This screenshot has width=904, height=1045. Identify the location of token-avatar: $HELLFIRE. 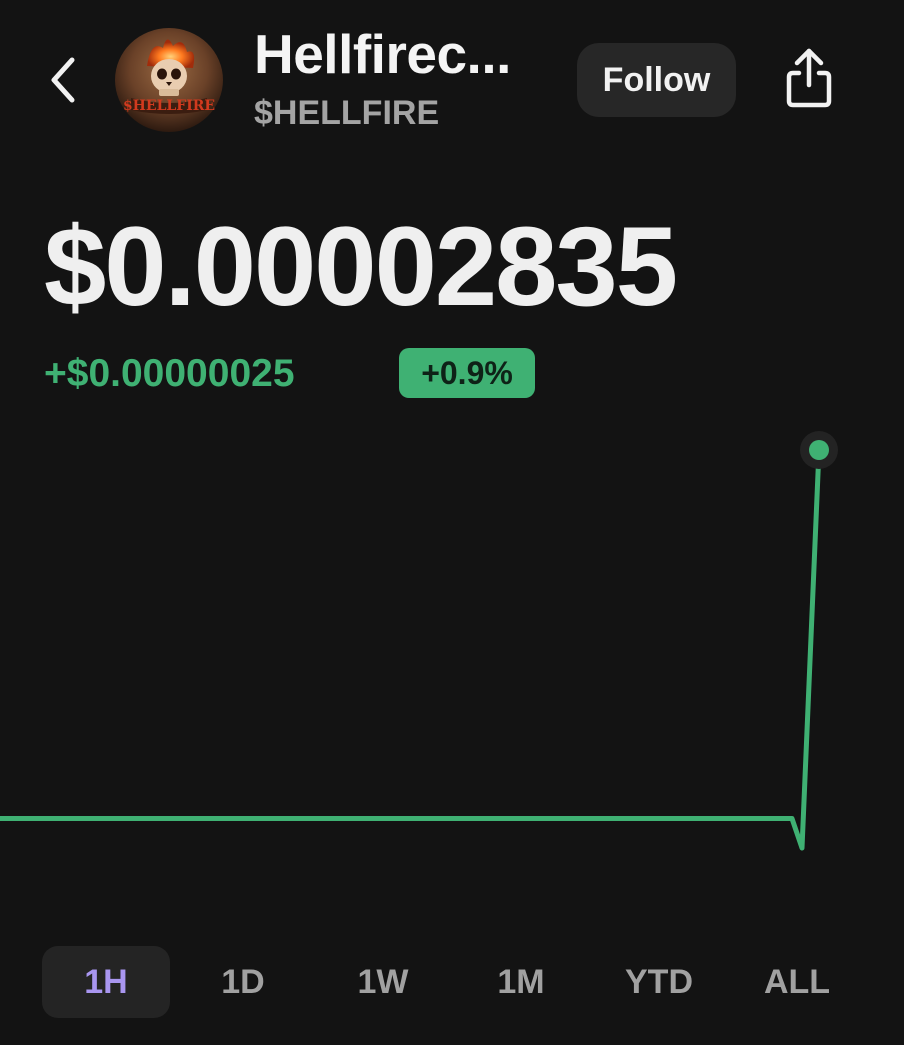
(169, 80).